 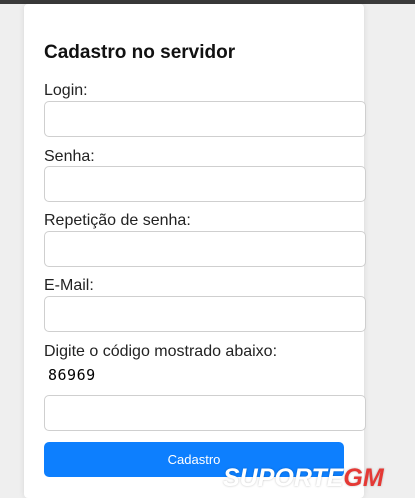 I want to click on password-input, so click(x=205, y=184).